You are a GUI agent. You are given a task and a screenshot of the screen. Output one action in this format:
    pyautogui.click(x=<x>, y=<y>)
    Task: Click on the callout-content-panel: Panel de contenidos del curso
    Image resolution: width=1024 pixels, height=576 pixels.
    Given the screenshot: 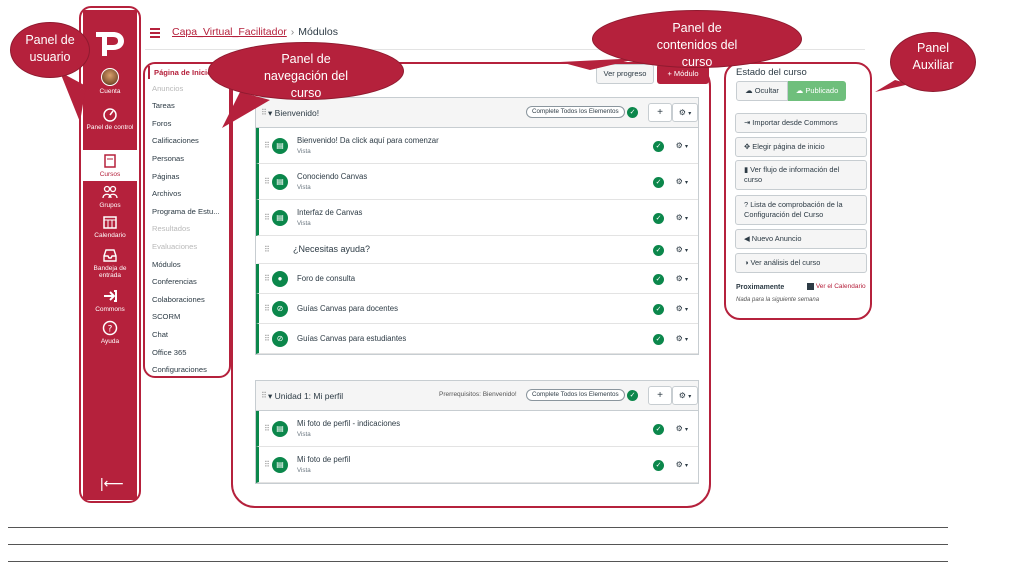 What is the action you would take?
    pyautogui.click(x=697, y=39)
    